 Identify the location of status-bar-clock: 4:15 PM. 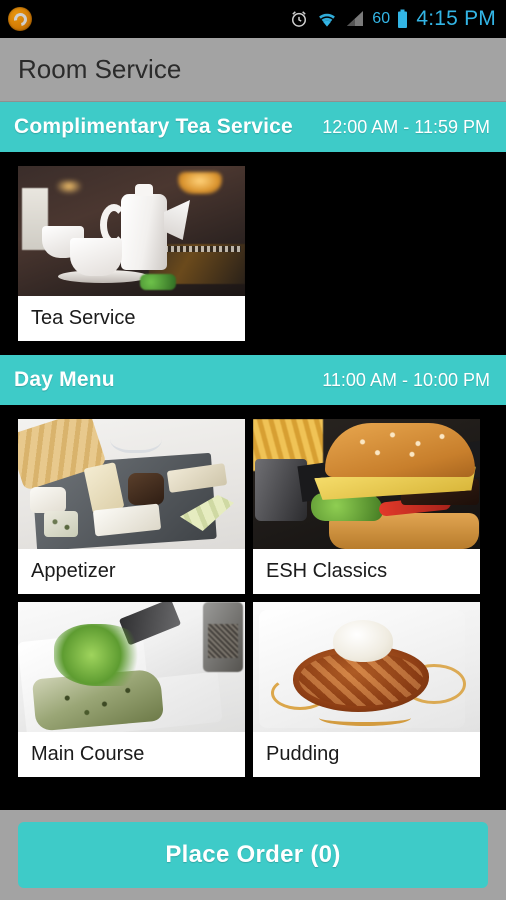
(456, 18).